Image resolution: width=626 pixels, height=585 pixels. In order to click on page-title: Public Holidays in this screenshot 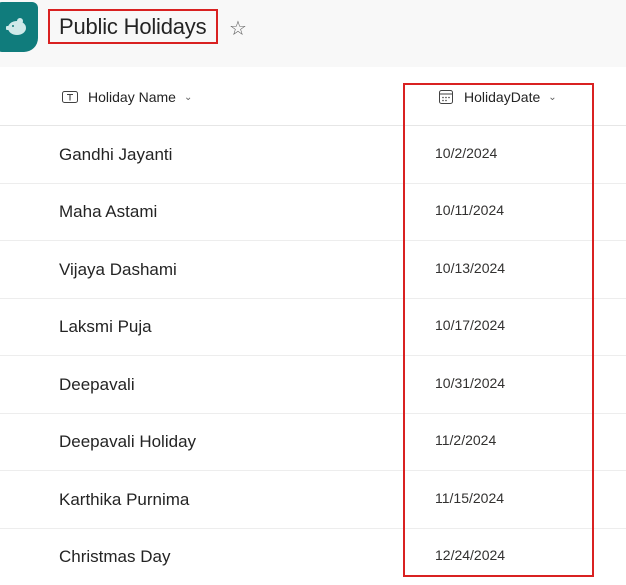, I will do `click(133, 26)`.